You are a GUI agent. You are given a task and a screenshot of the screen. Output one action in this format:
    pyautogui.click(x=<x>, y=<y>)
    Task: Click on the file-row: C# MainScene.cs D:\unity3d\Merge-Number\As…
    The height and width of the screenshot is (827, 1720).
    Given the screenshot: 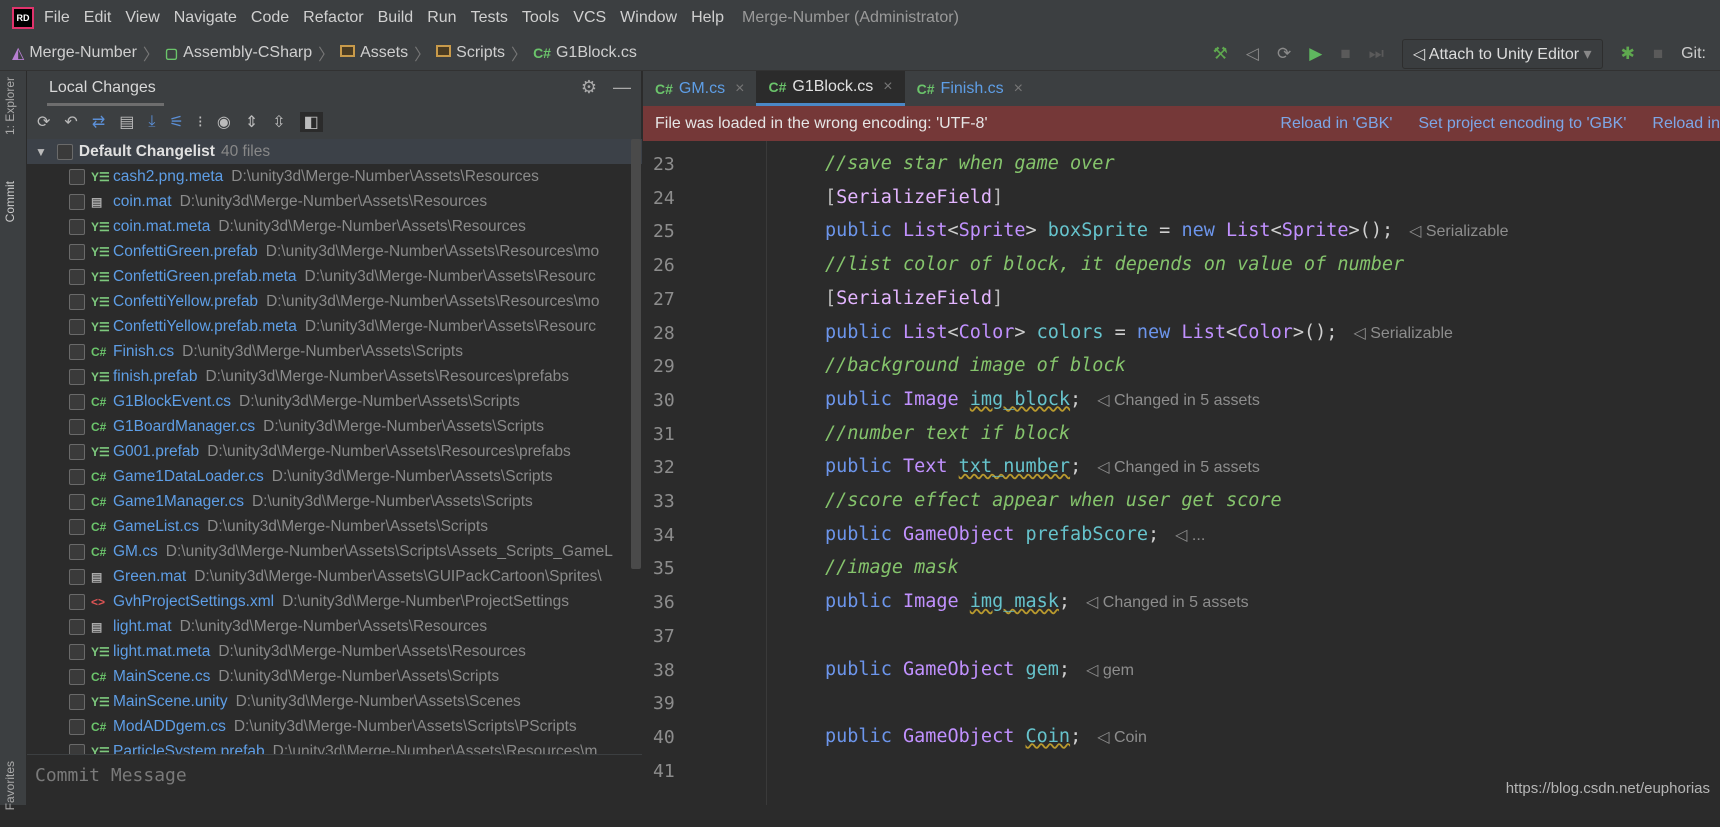 What is the action you would take?
    pyautogui.click(x=334, y=676)
    